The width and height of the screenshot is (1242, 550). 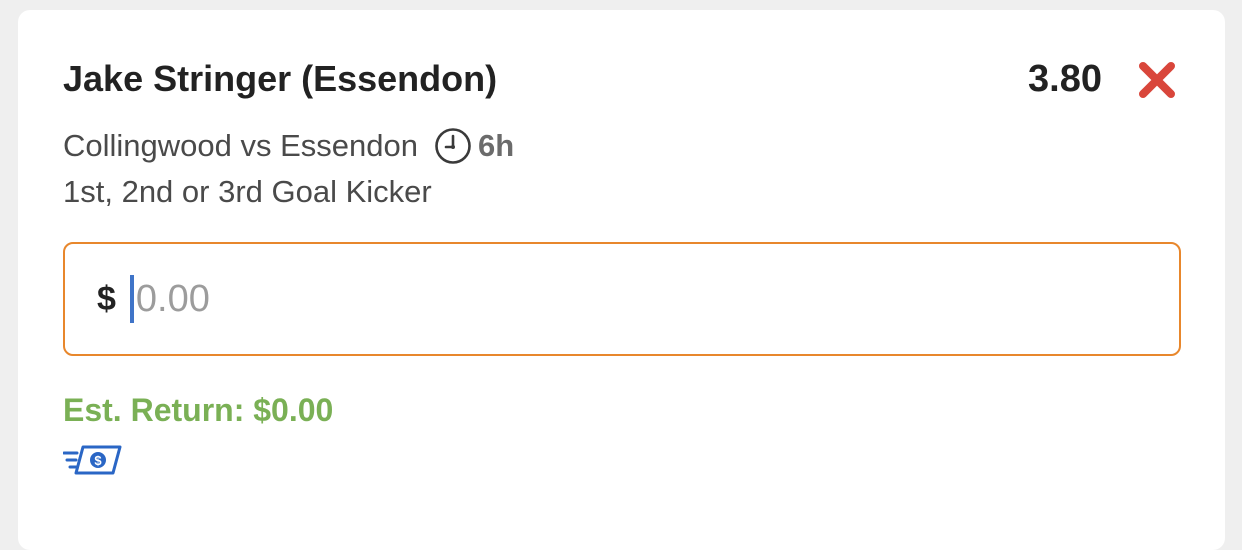 I want to click on match-info: Collingwood vs Essendon 6h, so click(x=288, y=146).